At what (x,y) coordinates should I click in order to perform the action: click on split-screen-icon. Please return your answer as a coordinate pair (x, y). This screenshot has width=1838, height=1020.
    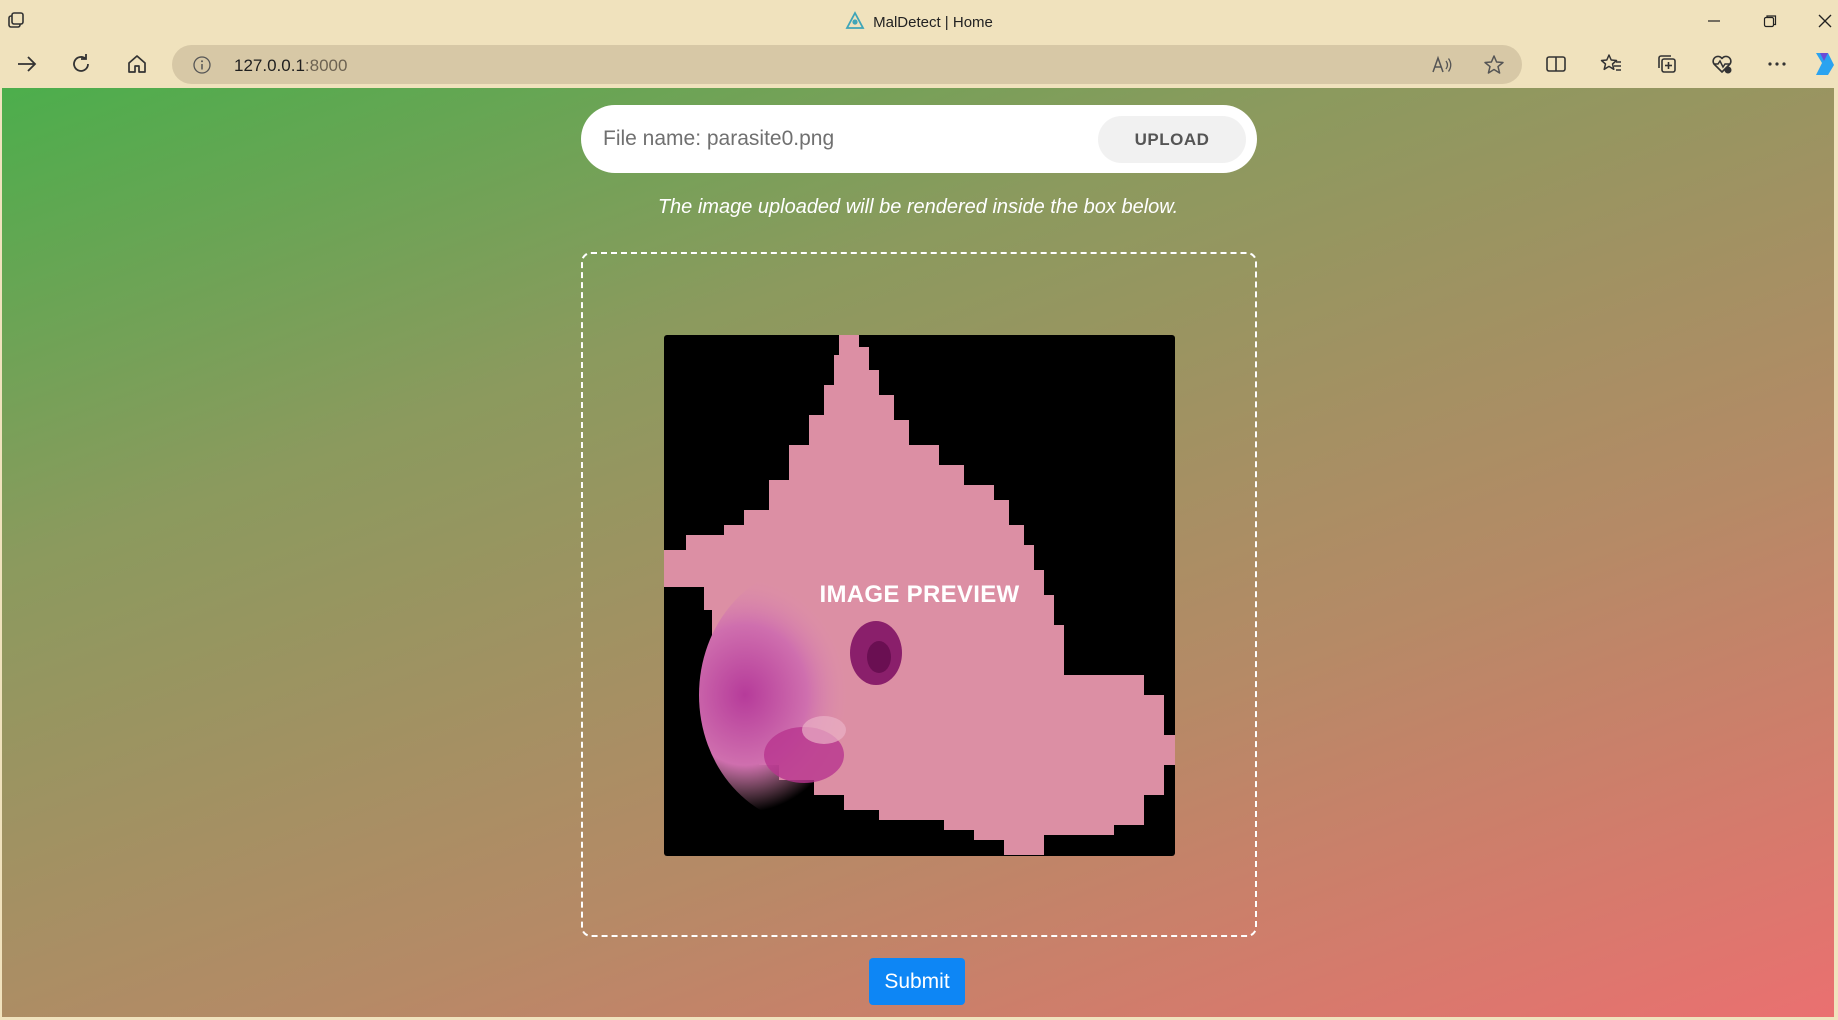
    Looking at the image, I should click on (1556, 64).